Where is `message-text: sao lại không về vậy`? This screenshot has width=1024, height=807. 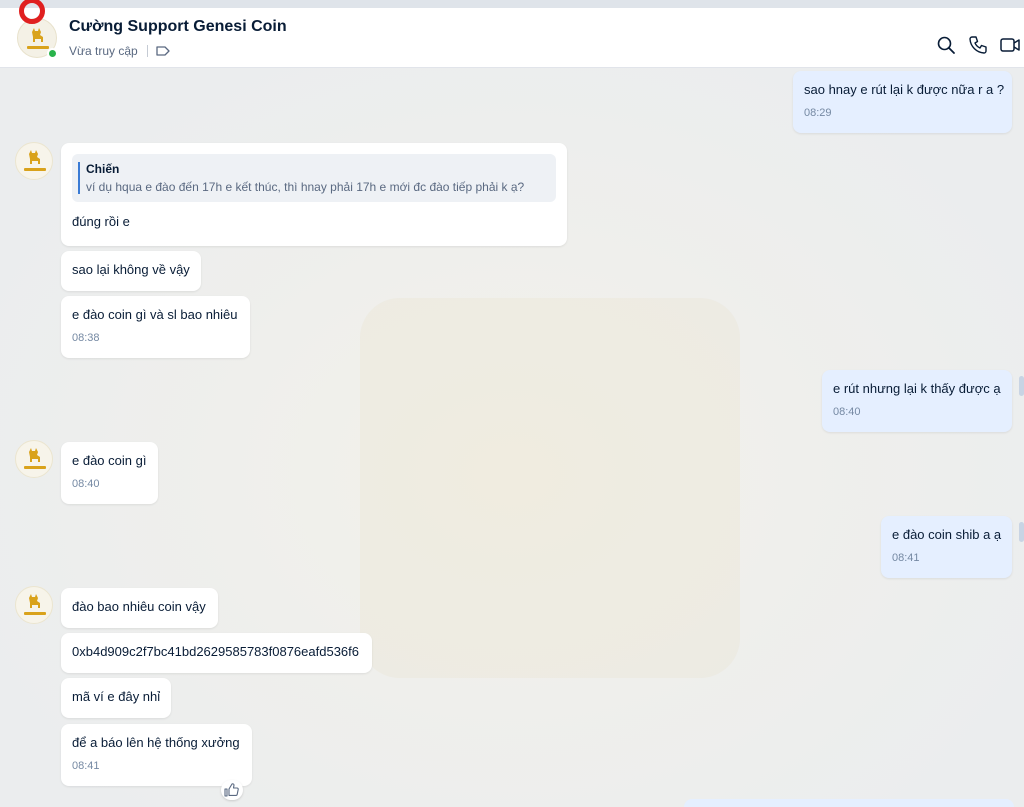 message-text: sao lại không về vậy is located at coordinates (131, 269).